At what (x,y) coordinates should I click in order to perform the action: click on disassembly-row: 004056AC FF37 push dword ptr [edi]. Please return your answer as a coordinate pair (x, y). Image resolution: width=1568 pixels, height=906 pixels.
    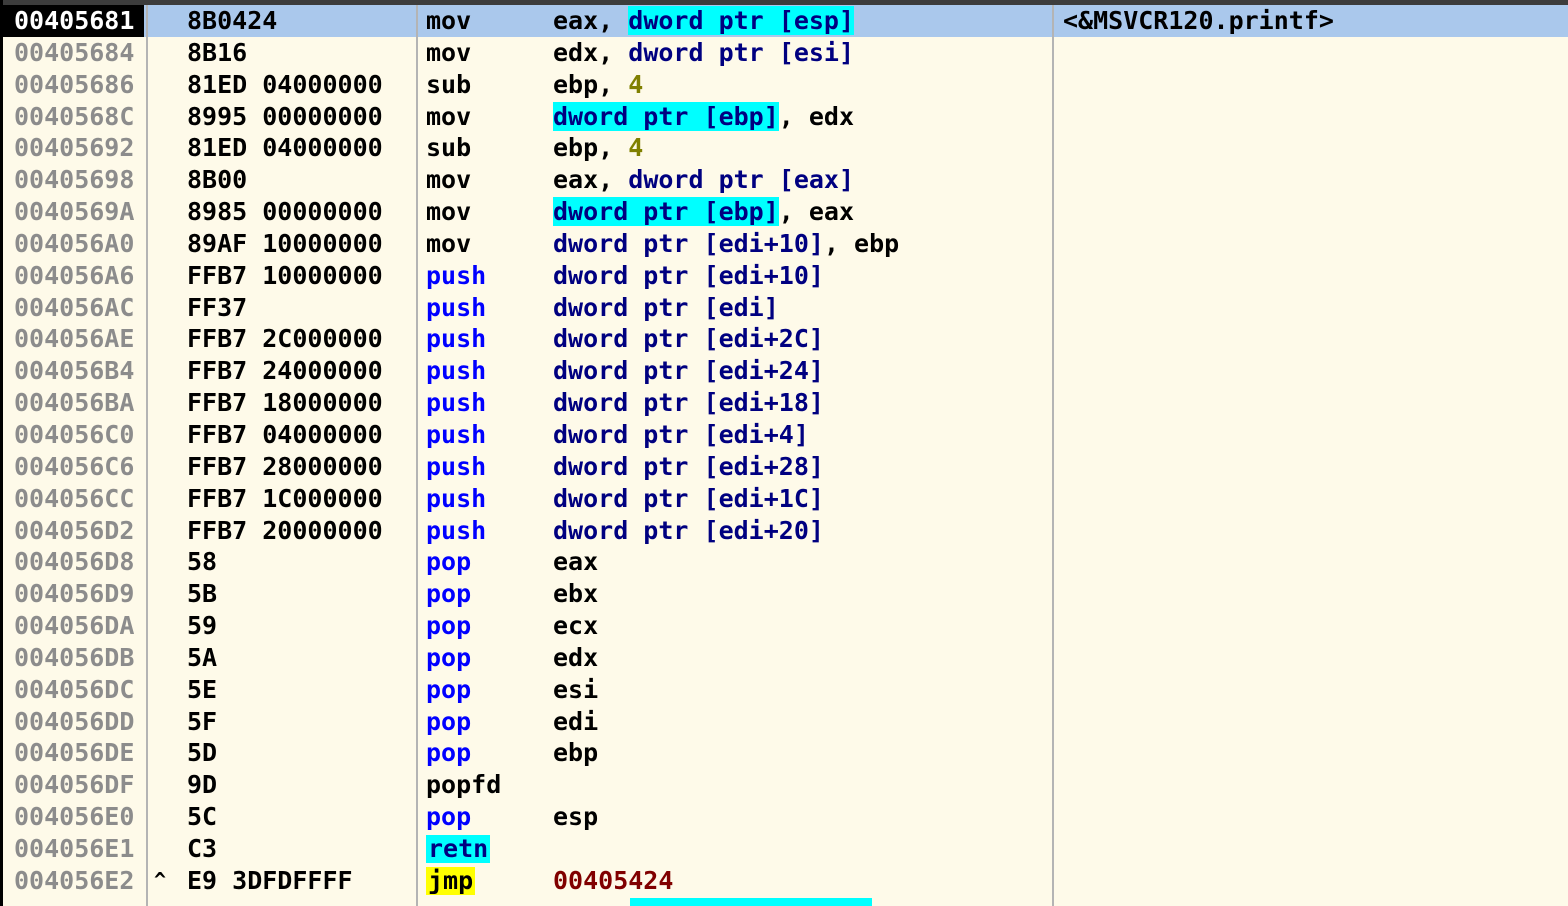
    Looking at the image, I should click on (785, 308).